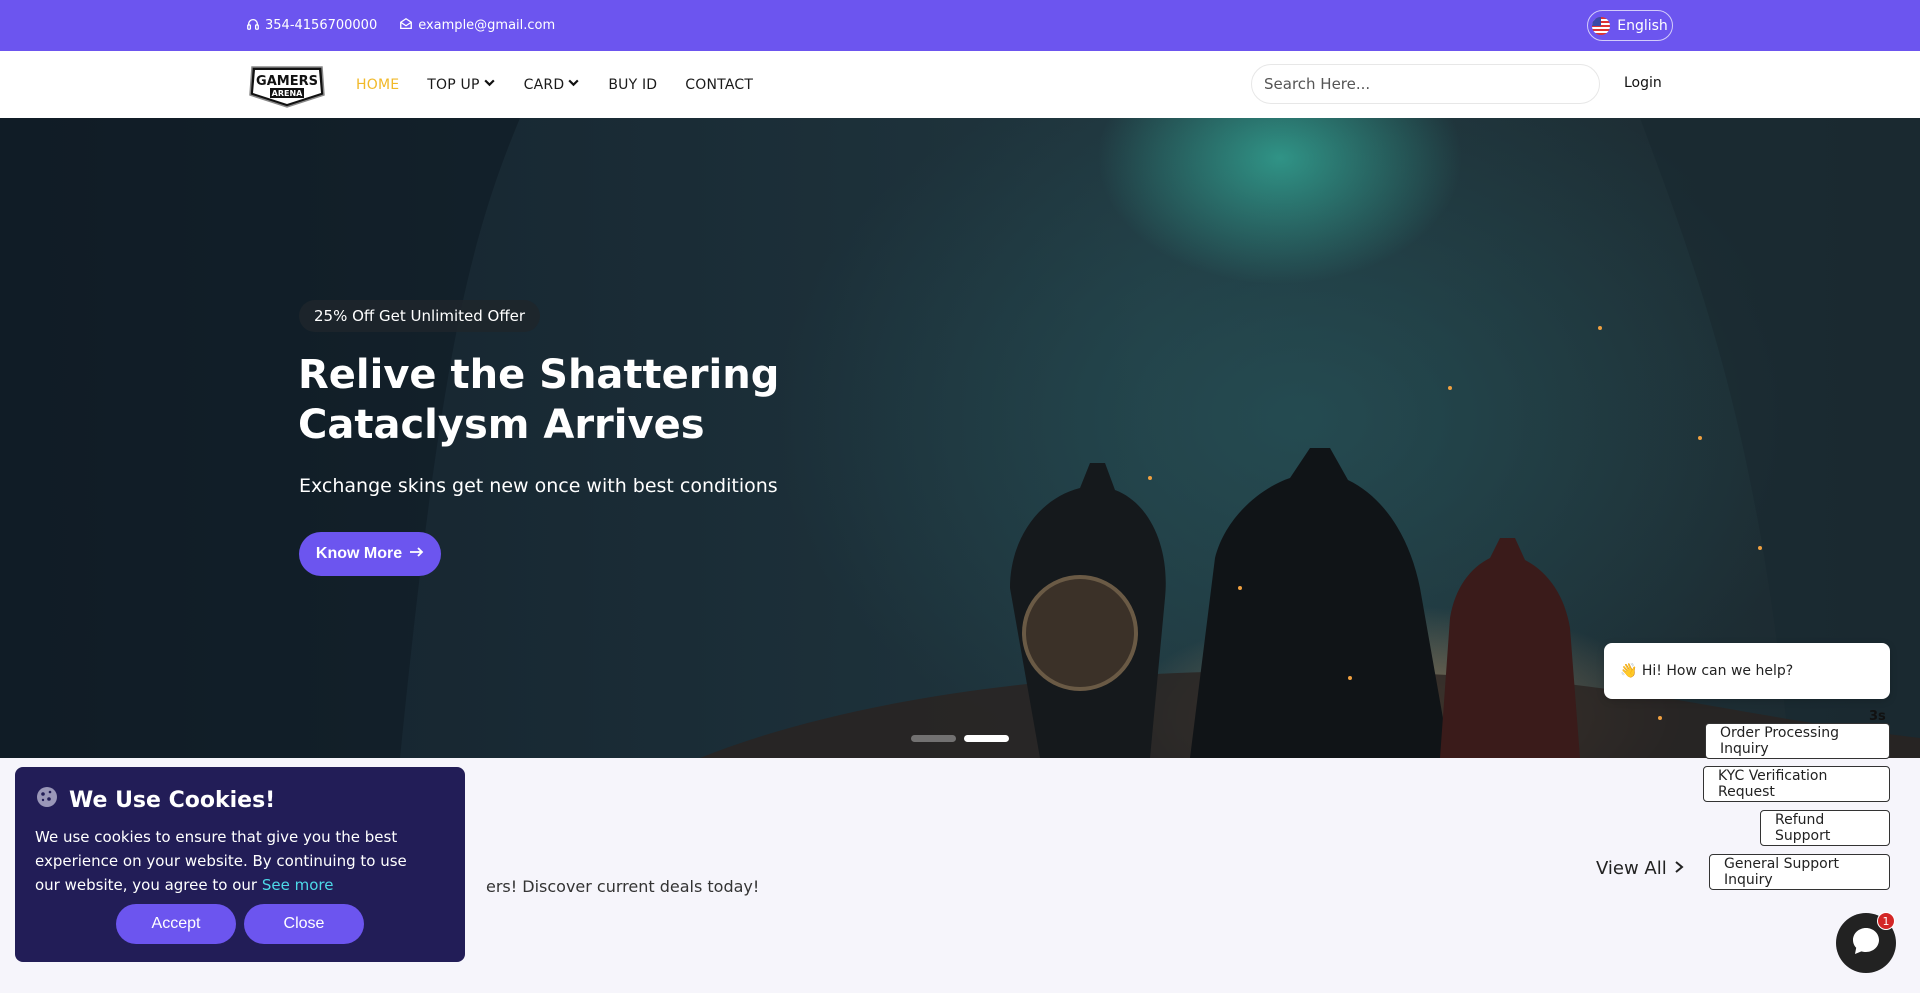 Image resolution: width=1920 pixels, height=993 pixels. I want to click on offer-badge: 25% Off Get Unlimited Offer, so click(420, 316).